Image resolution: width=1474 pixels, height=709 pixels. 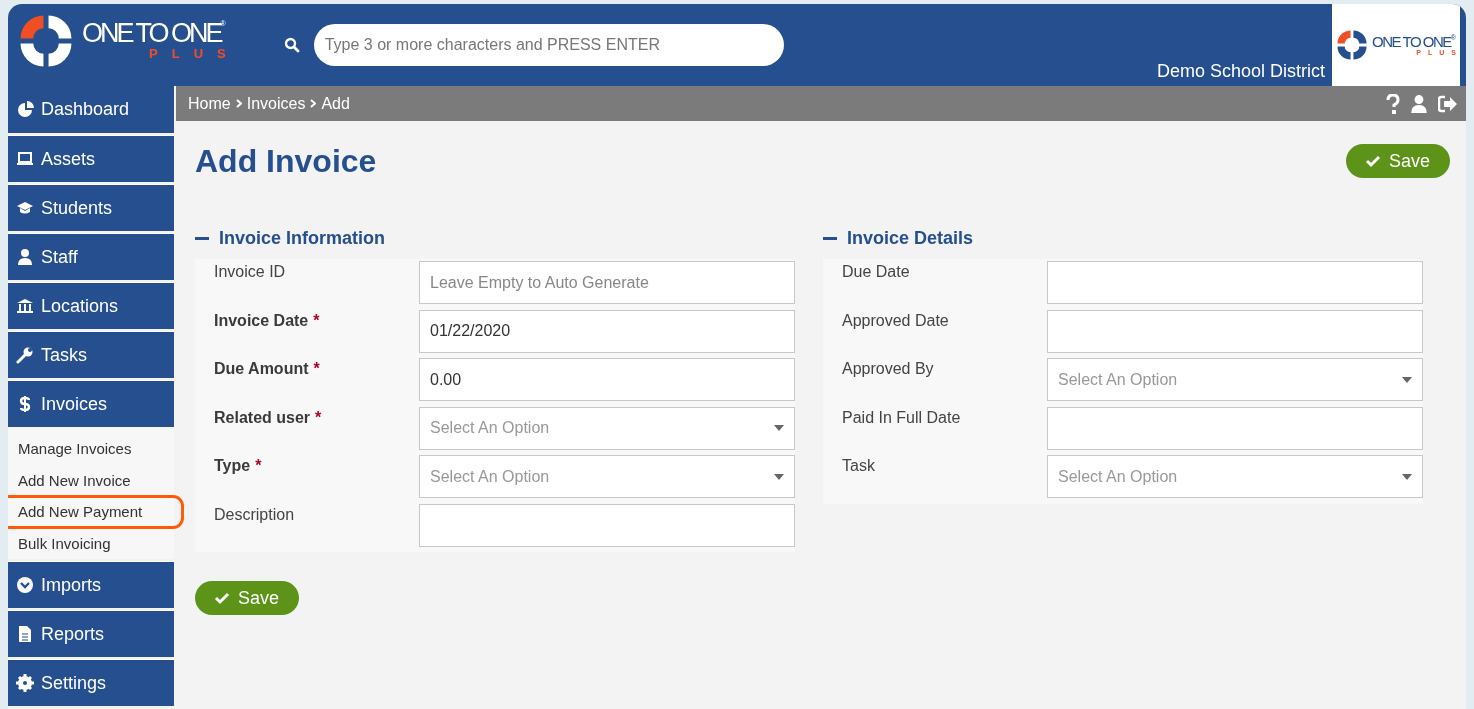 What do you see at coordinates (91, 158) in the screenshot?
I see `sidebar-item: Assets` at bounding box center [91, 158].